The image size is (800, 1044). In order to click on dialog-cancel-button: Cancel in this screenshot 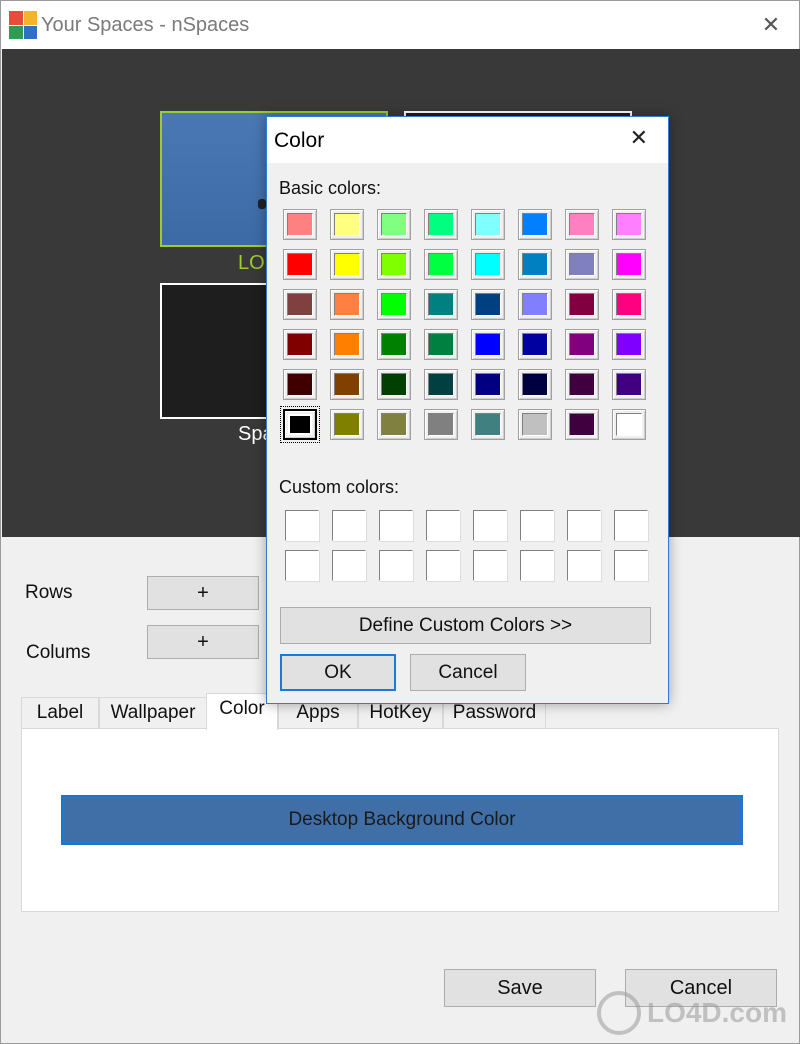, I will do `click(468, 672)`.